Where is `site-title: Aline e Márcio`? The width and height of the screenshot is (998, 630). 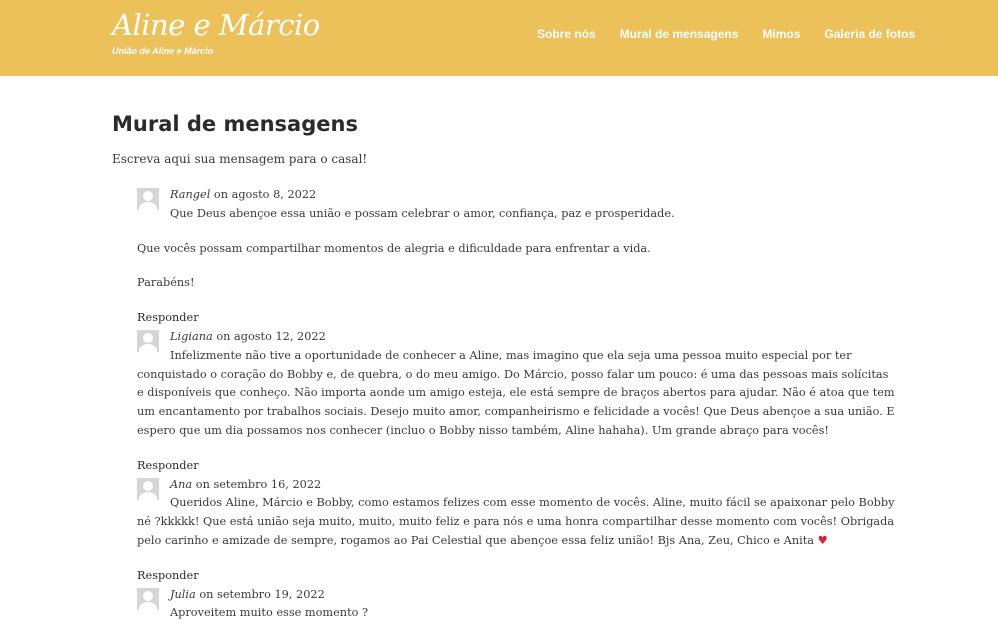
site-title: Aline e Márcio is located at coordinates (216, 25).